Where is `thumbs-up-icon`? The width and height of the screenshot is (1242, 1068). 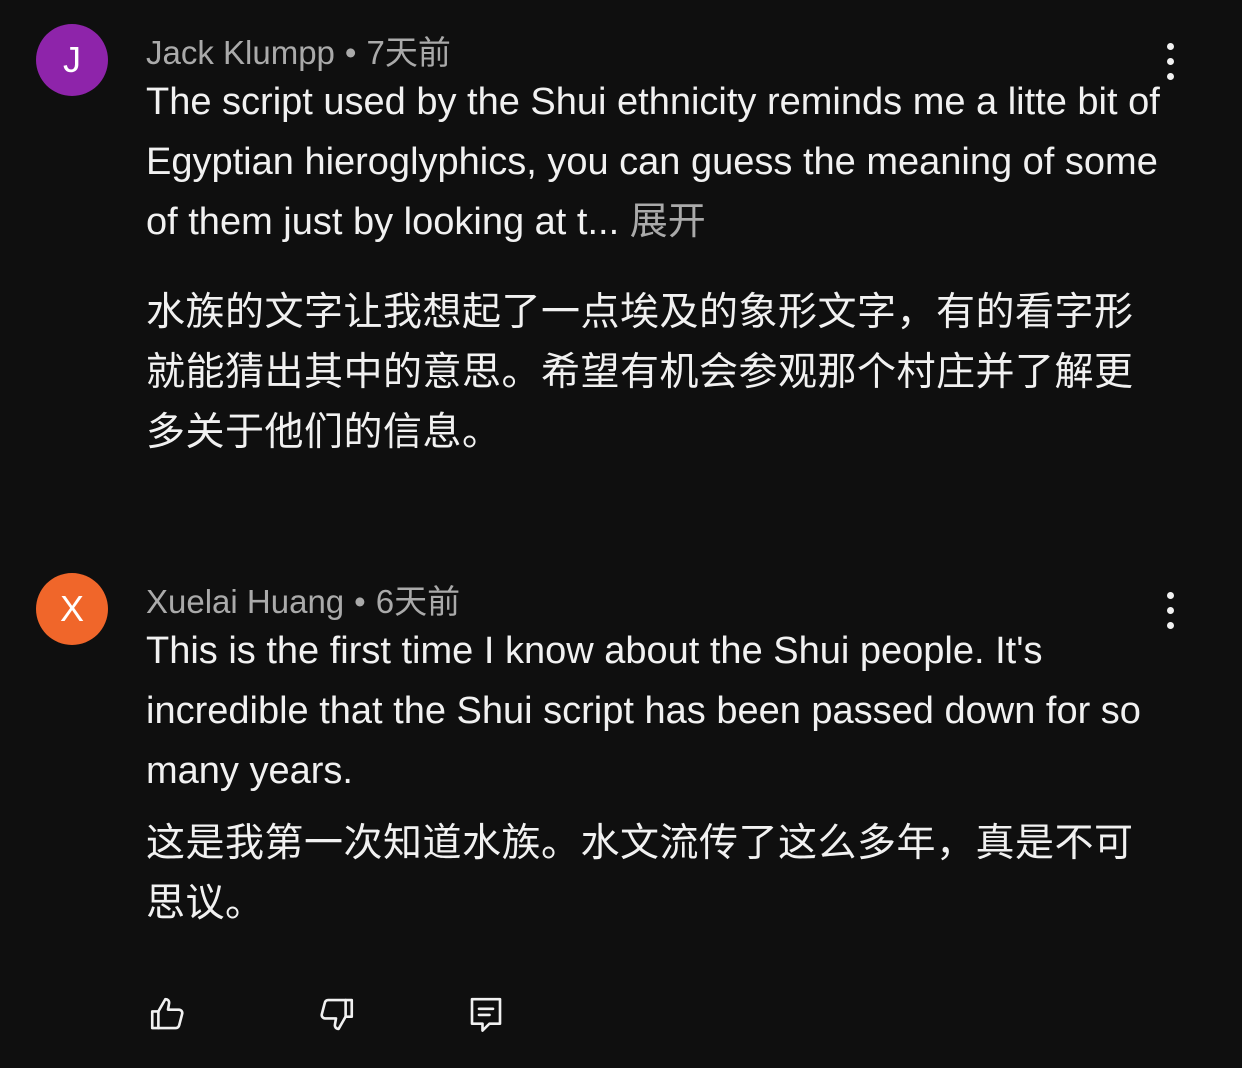
thumbs-up-icon is located at coordinates (167, 1013).